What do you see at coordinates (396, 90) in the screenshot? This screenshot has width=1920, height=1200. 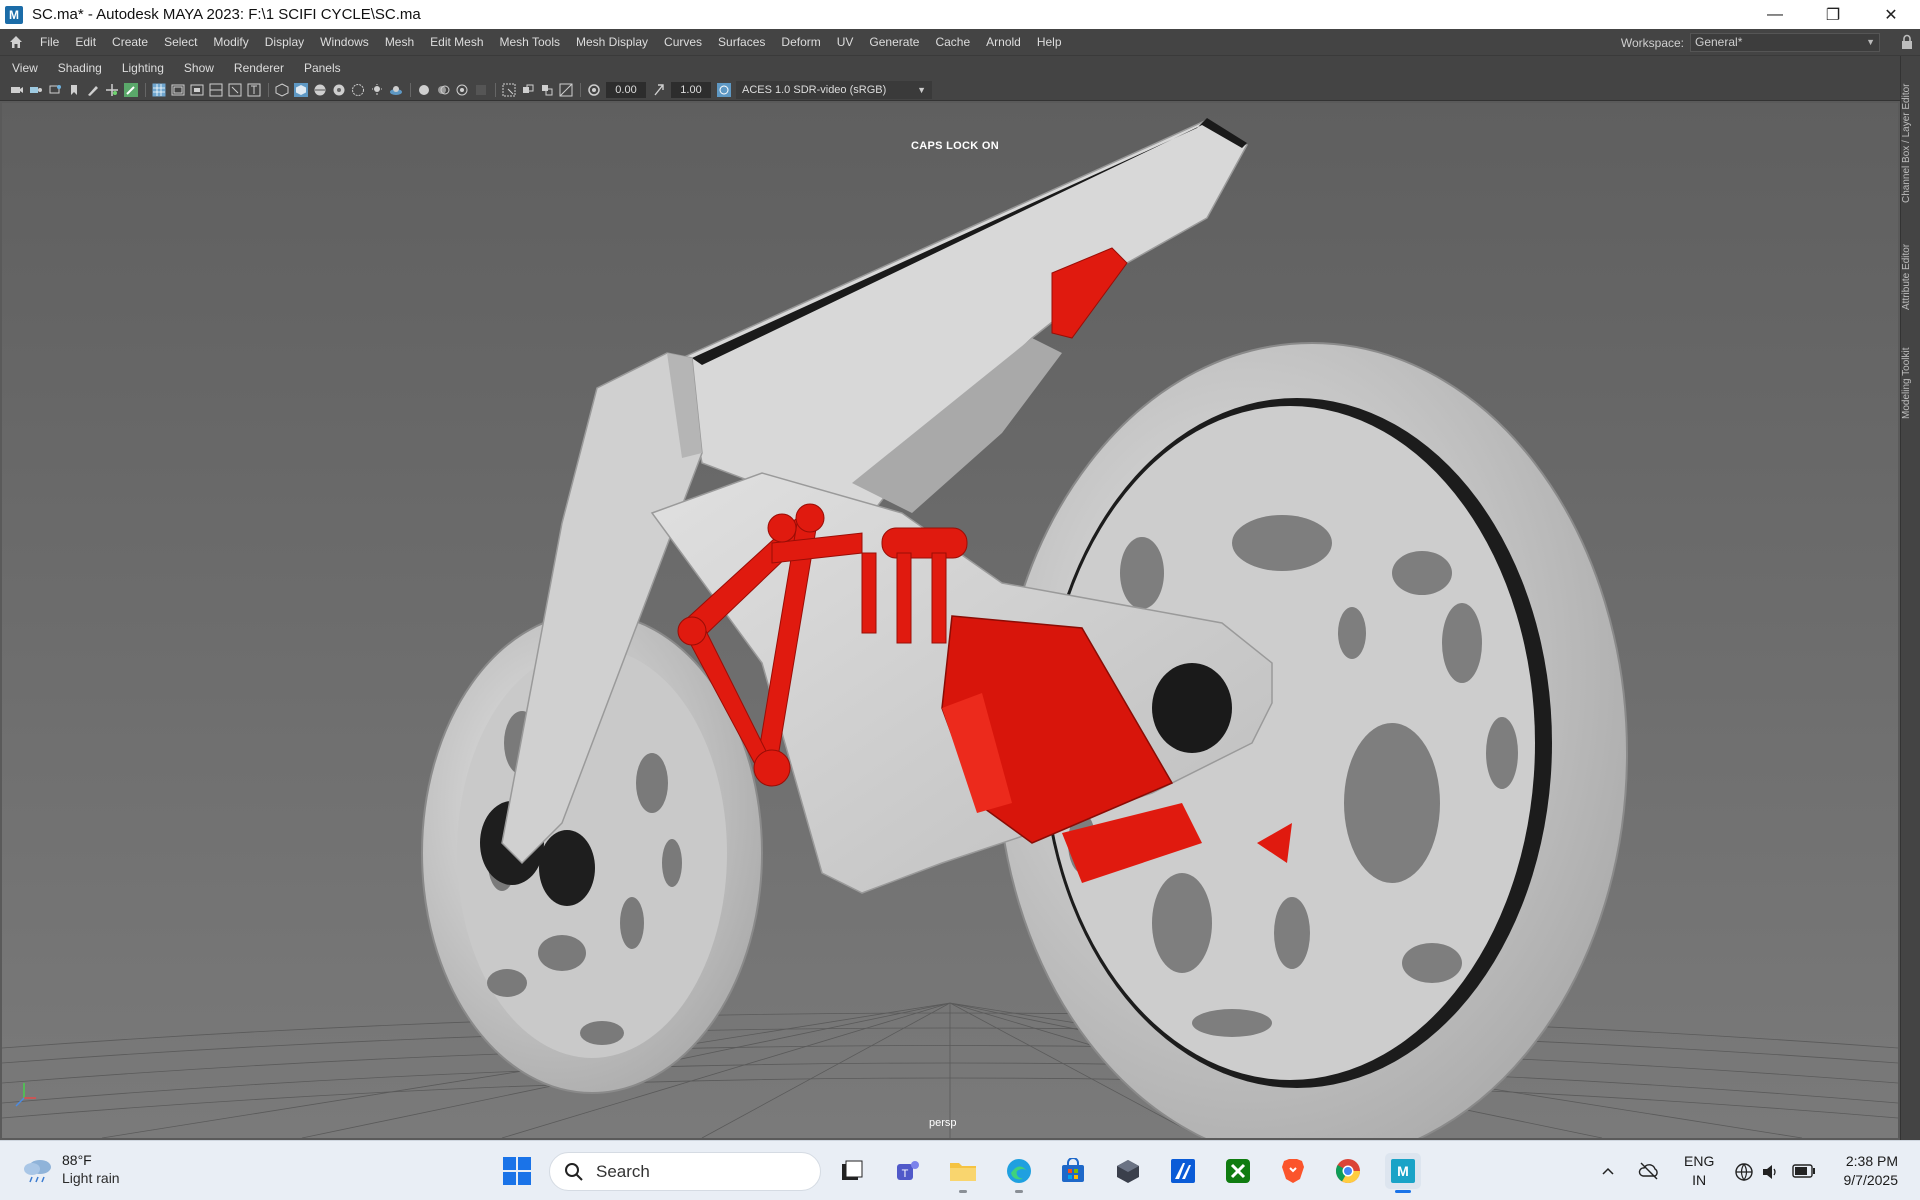 I see `ambient-occlusion-icon` at bounding box center [396, 90].